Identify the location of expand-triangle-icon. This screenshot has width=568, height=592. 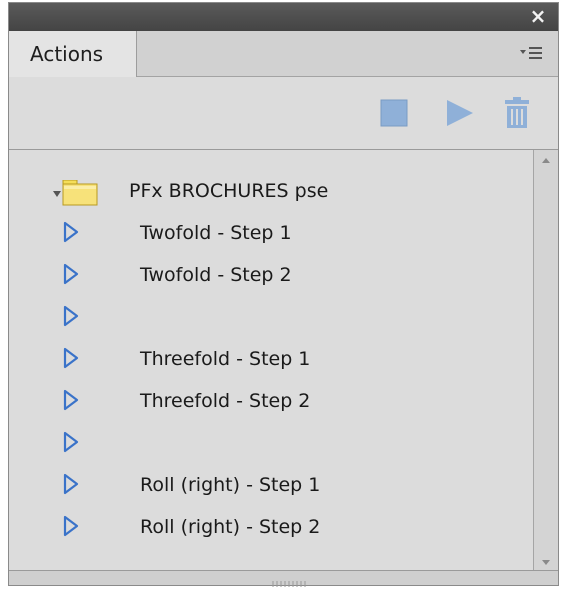
(57, 190).